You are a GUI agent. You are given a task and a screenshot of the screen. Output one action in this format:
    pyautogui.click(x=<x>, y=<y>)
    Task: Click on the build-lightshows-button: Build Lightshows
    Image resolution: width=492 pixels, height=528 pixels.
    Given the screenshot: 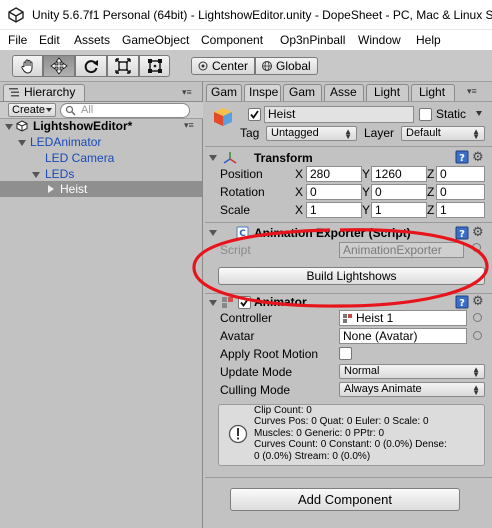 What is the action you would take?
    pyautogui.click(x=351, y=276)
    